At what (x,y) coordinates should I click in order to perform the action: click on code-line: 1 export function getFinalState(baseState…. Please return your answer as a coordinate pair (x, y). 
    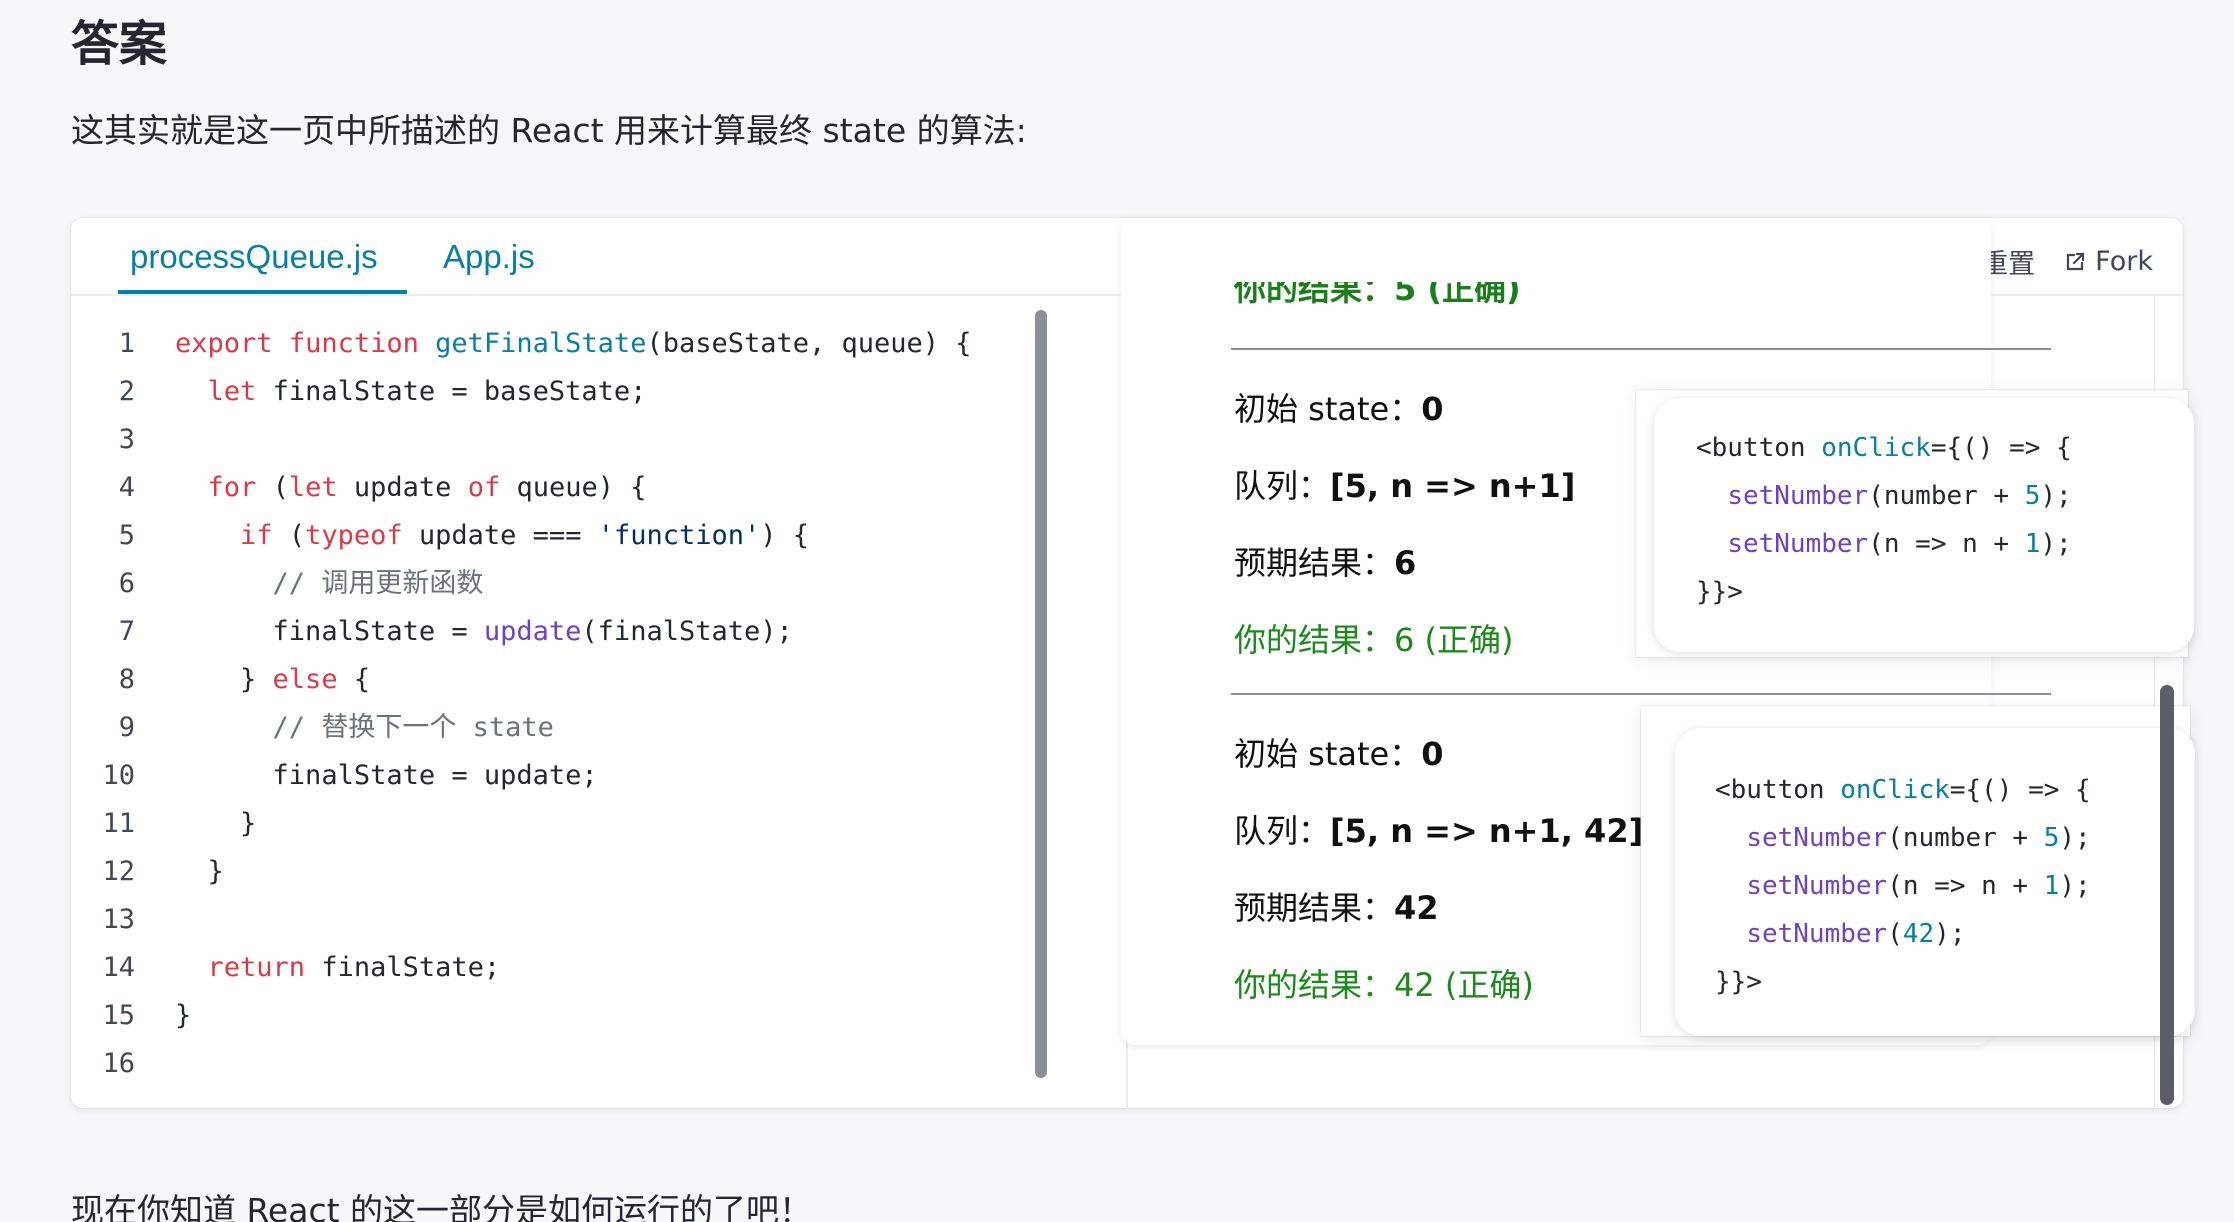
    Looking at the image, I should click on (545, 343).